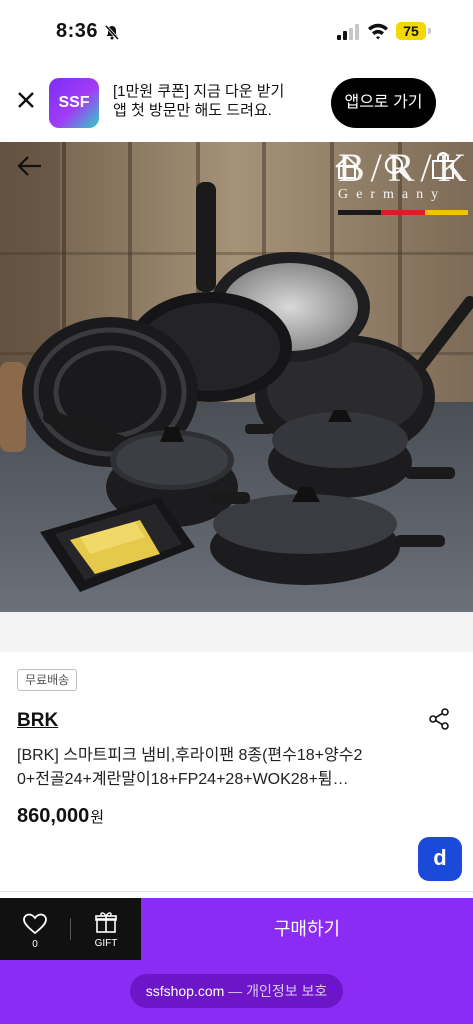 Image resolution: width=473 pixels, height=1024 pixels. Describe the element at coordinates (396, 167) in the screenshot. I see `search-icon` at that location.